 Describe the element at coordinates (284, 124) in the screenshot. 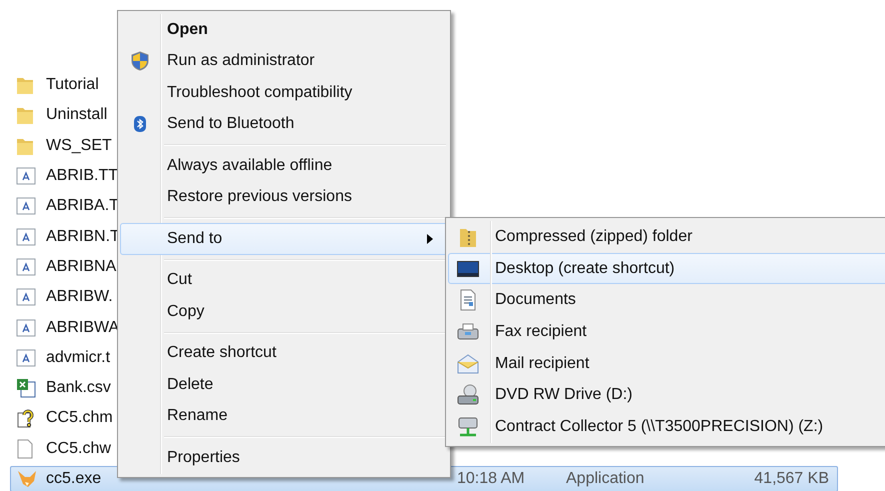

I see `menu-item: Send to Bluetooth` at that location.